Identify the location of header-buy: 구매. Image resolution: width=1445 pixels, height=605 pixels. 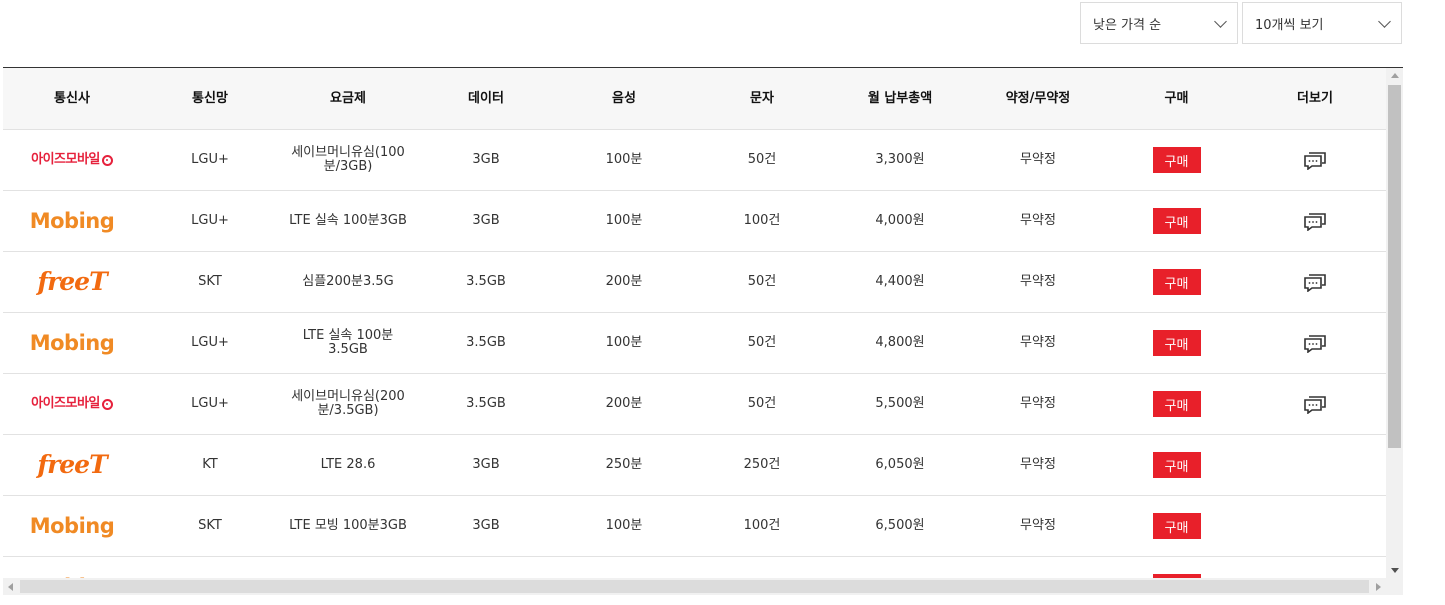
(1176, 98).